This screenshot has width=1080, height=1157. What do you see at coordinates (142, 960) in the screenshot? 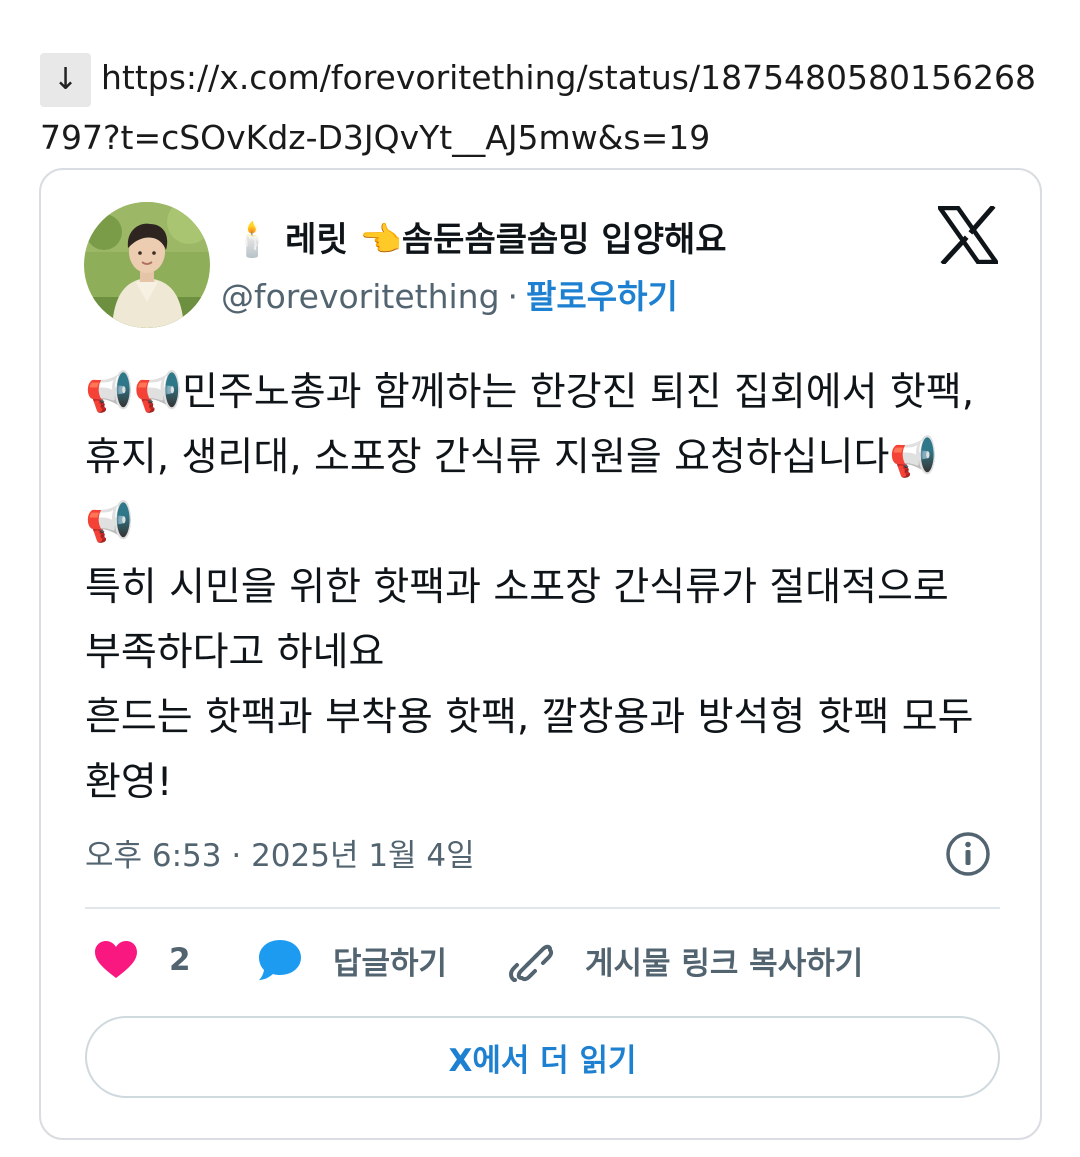
I see `like-button: 2` at bounding box center [142, 960].